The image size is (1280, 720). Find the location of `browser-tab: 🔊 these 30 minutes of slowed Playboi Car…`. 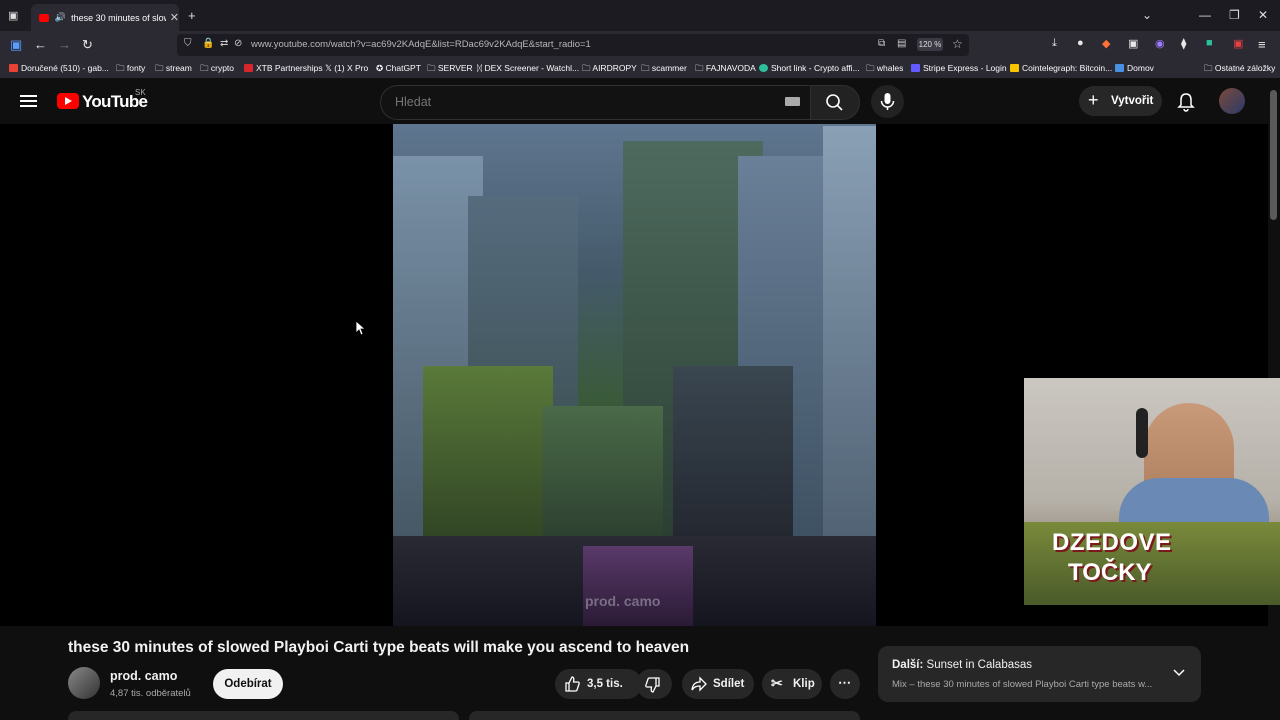

browser-tab: 🔊 these 30 minutes of slowed Playboi Car… is located at coordinates (105, 17).